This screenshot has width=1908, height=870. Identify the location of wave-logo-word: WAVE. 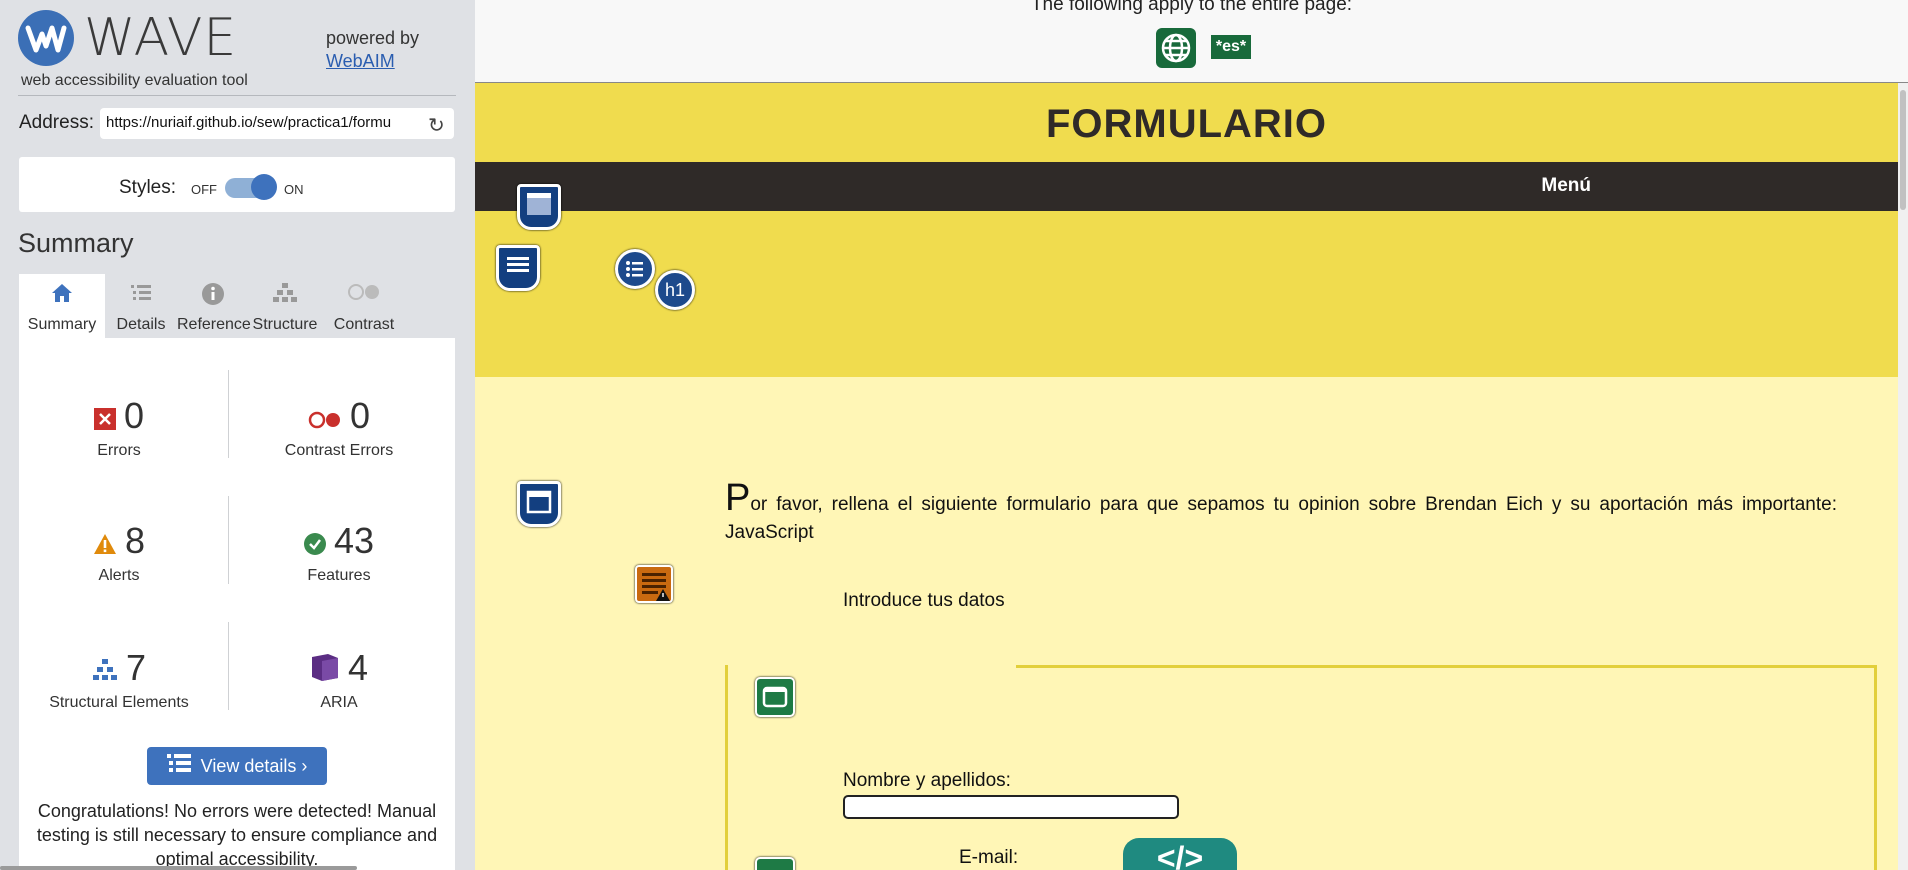
(161, 38).